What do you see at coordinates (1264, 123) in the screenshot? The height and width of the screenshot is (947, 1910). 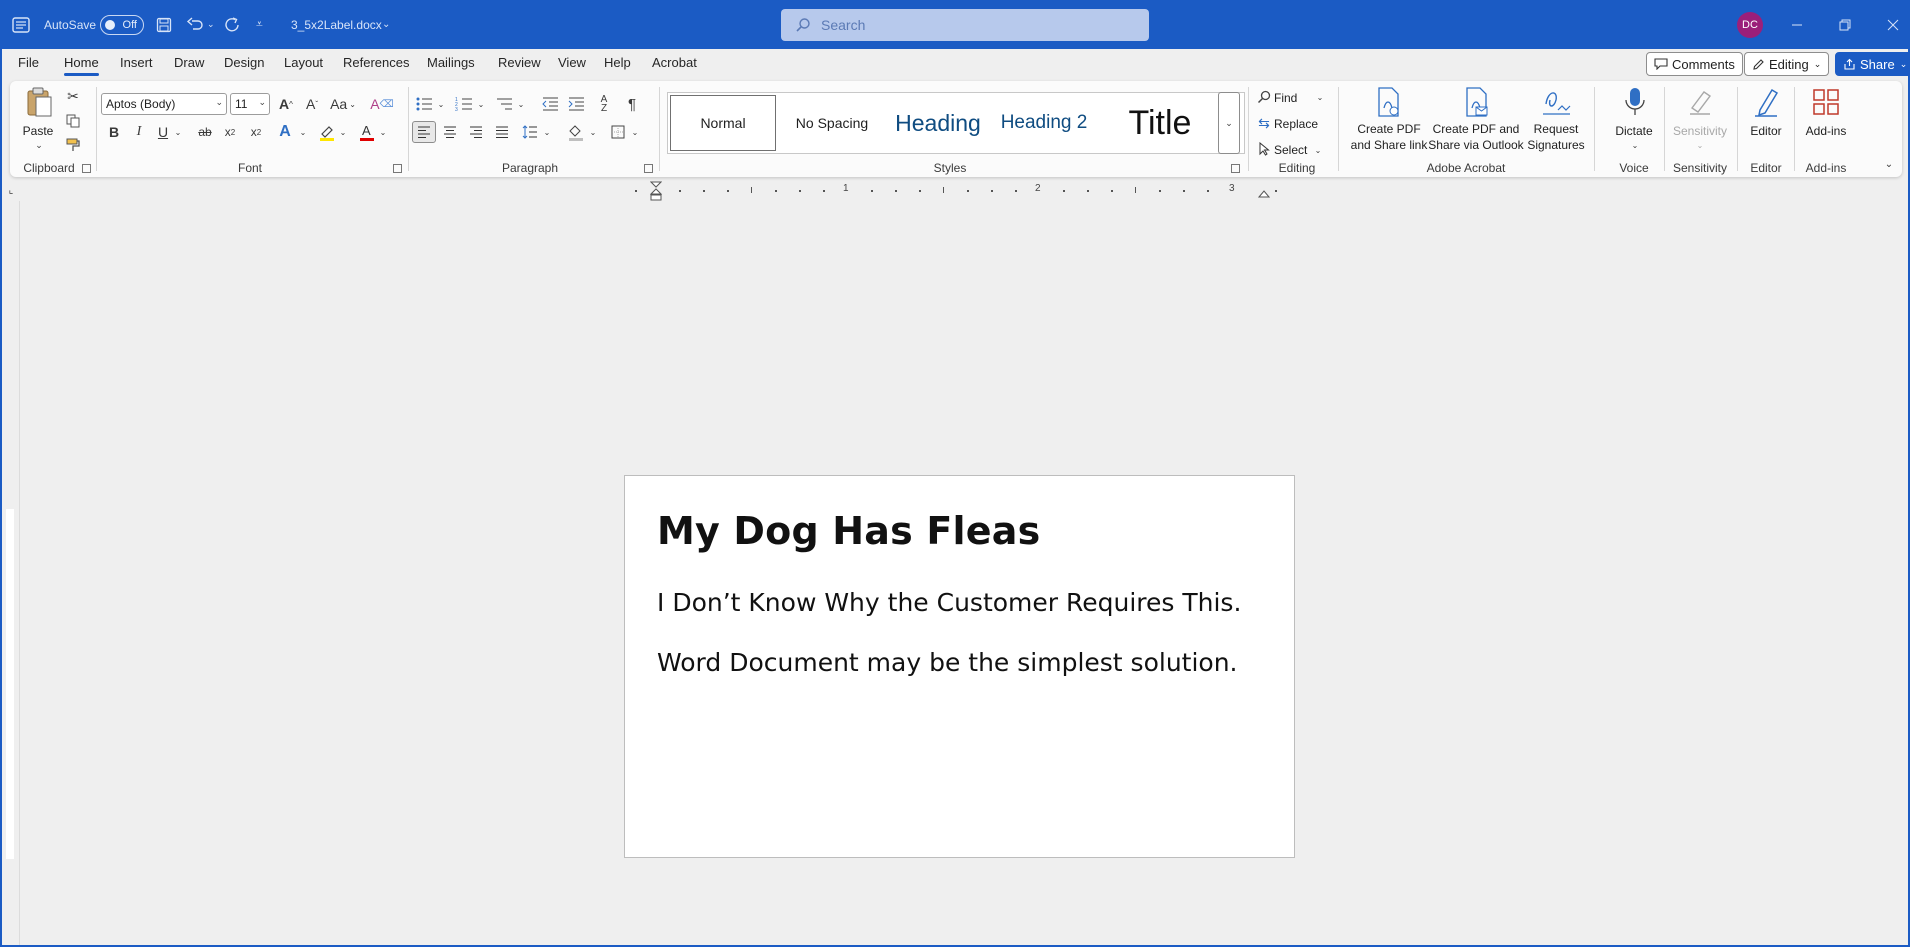 I see `replace-icon: ⇆` at bounding box center [1264, 123].